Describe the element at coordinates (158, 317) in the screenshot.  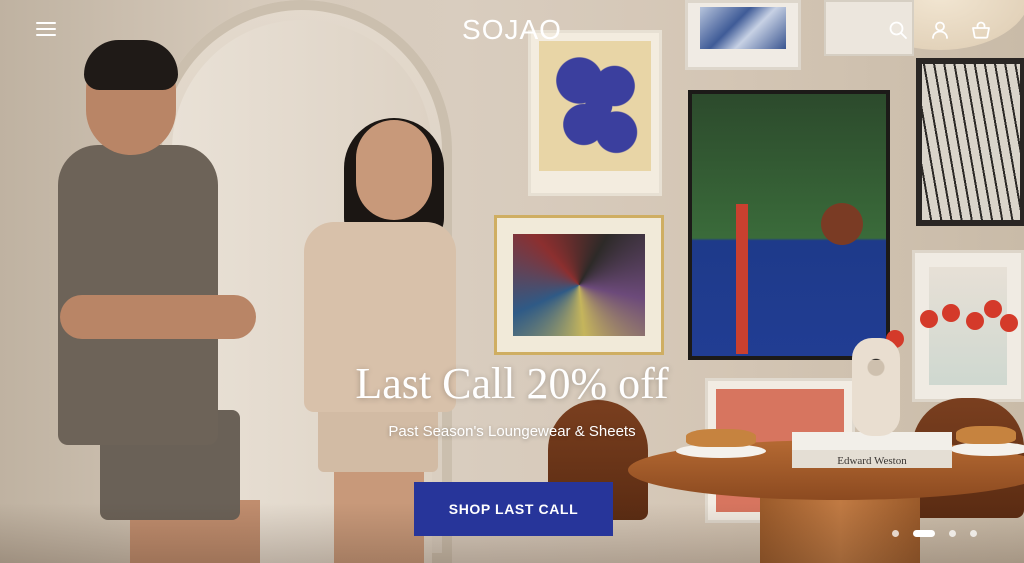
I see `man-model-arm` at that location.